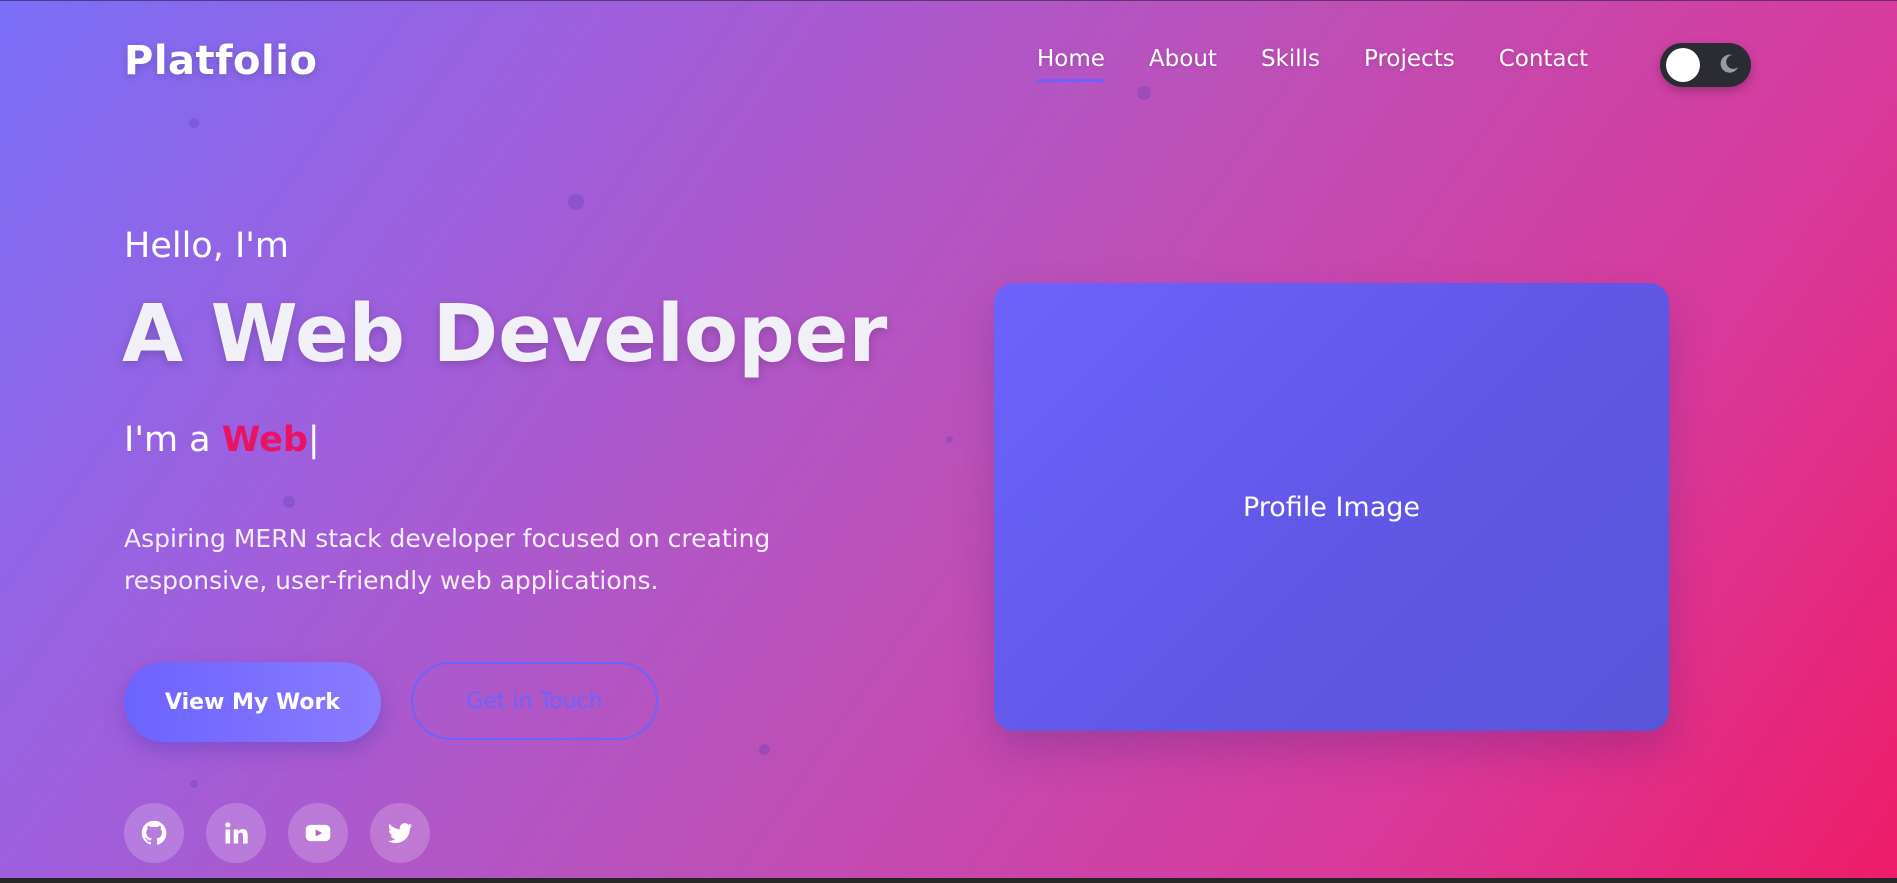 Image resolution: width=1897 pixels, height=883 pixels. I want to click on profile-image-label: Profile Image, so click(1331, 507).